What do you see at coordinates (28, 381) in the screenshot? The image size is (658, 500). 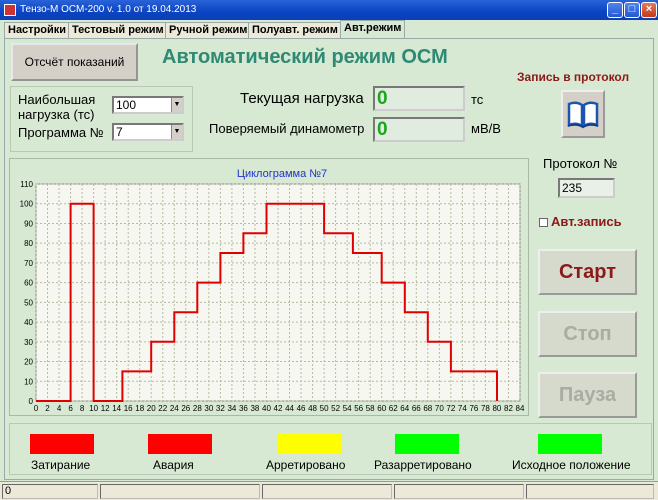 I see `y-tick-label: 10` at bounding box center [28, 381].